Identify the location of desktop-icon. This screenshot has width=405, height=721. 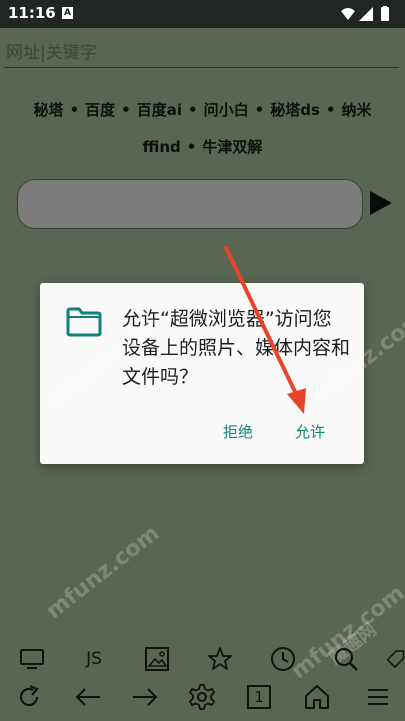
(32, 659).